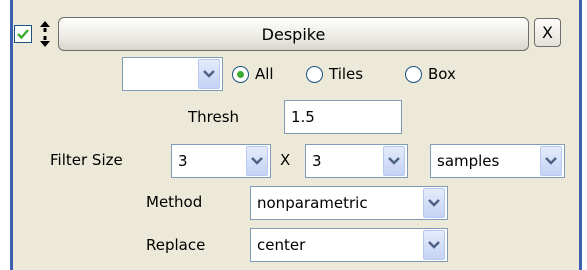 Image resolution: width=587 pixels, height=270 pixels. What do you see at coordinates (356, 161) in the screenshot?
I see `filter-size-y-dropdown: 3` at bounding box center [356, 161].